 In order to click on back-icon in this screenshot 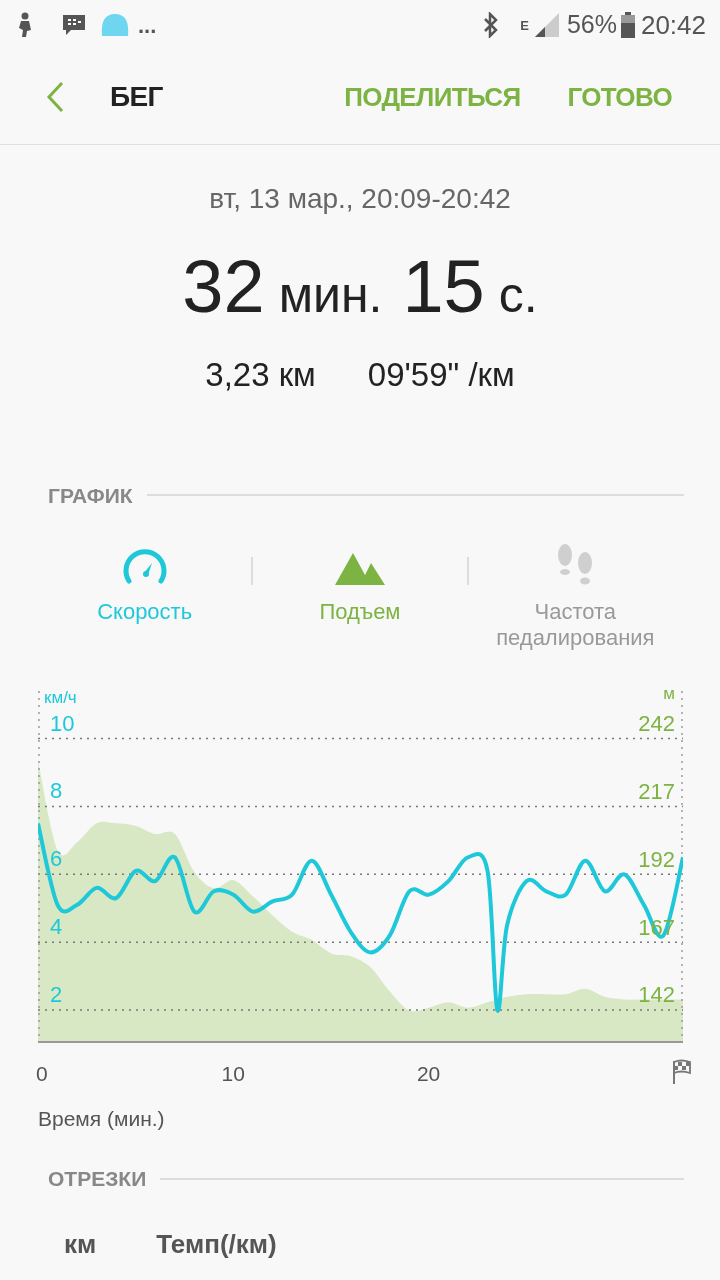, I will do `click(55, 97)`.